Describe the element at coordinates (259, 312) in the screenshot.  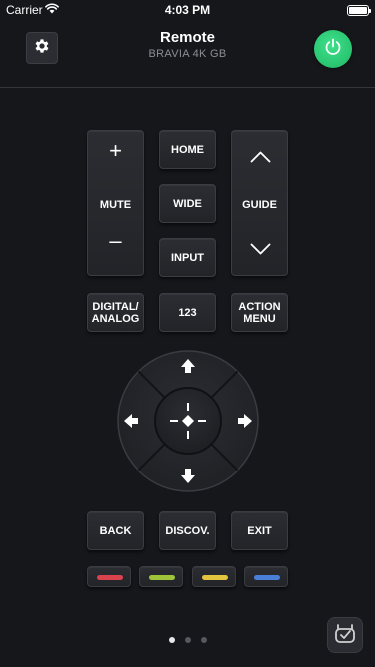
I see `action-menu-button: ACTION MENU` at that location.